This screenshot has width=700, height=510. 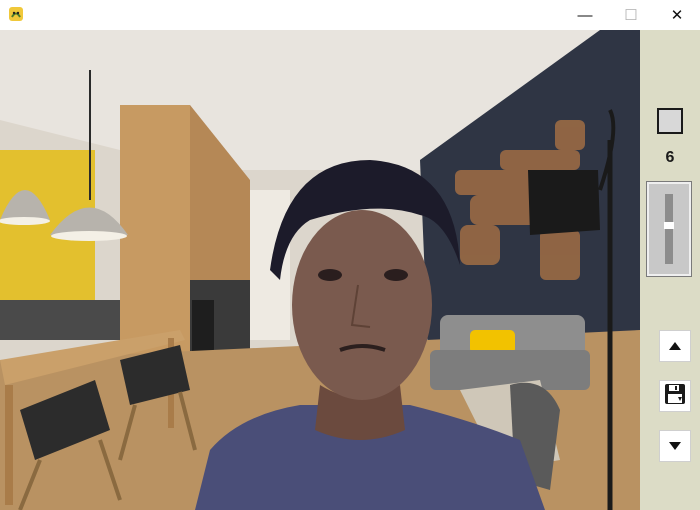 I want to click on minimize-icon: —, so click(x=585, y=15).